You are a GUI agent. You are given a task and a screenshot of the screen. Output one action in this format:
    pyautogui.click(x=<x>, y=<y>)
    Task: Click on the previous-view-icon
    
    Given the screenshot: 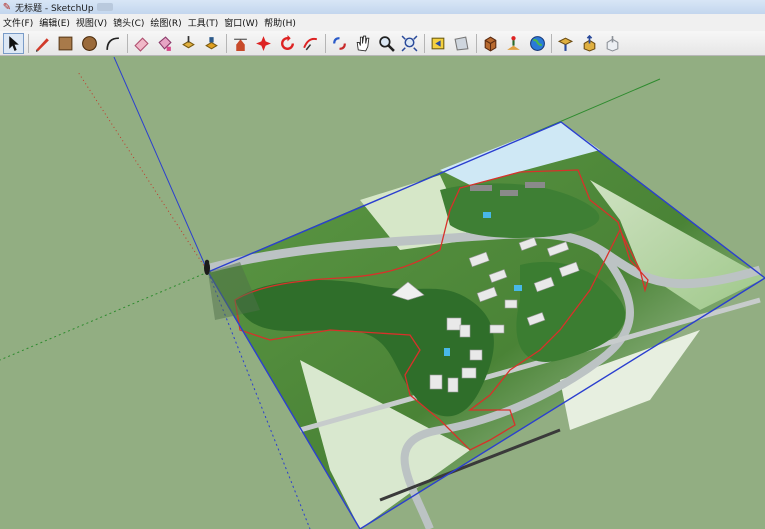 What is the action you would take?
    pyautogui.click(x=437, y=43)
    